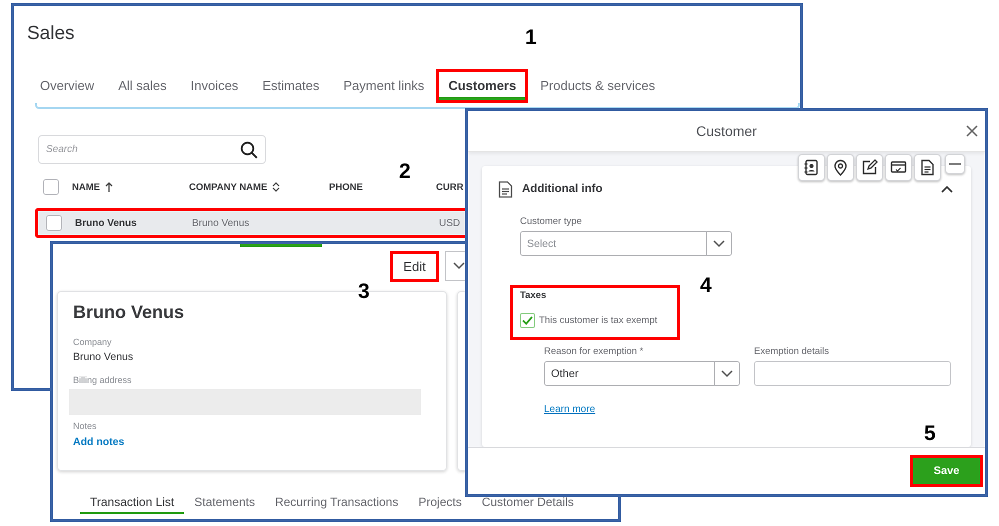  I want to click on dialog-title: Customer, so click(726, 131).